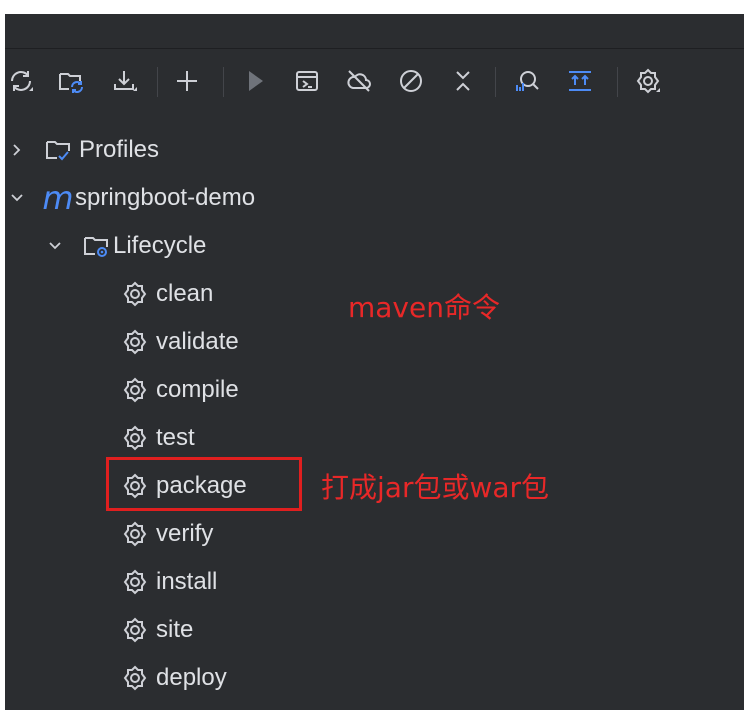 The width and height of the screenshot is (744, 710). Describe the element at coordinates (185, 533) in the screenshot. I see `goal-label: verify` at that location.